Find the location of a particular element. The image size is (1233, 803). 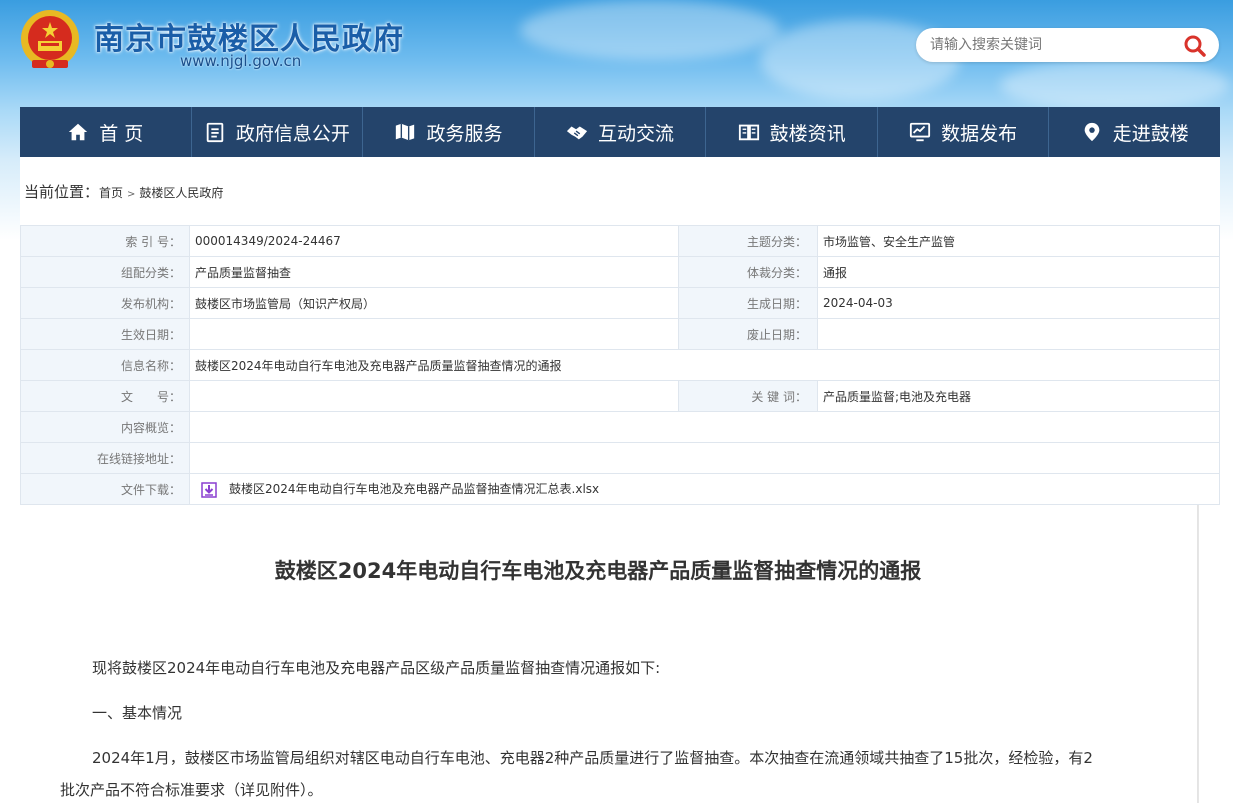

nav-item-label: 政务服务 is located at coordinates (464, 133).